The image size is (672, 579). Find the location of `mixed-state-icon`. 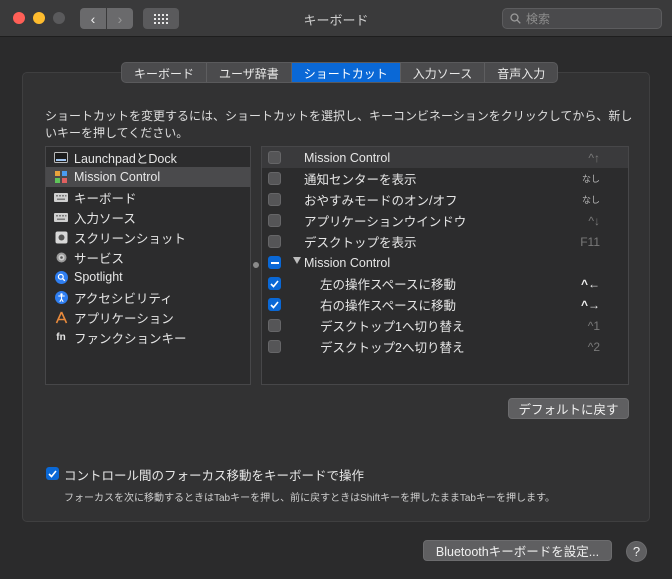

mixed-state-icon is located at coordinates (274, 262).